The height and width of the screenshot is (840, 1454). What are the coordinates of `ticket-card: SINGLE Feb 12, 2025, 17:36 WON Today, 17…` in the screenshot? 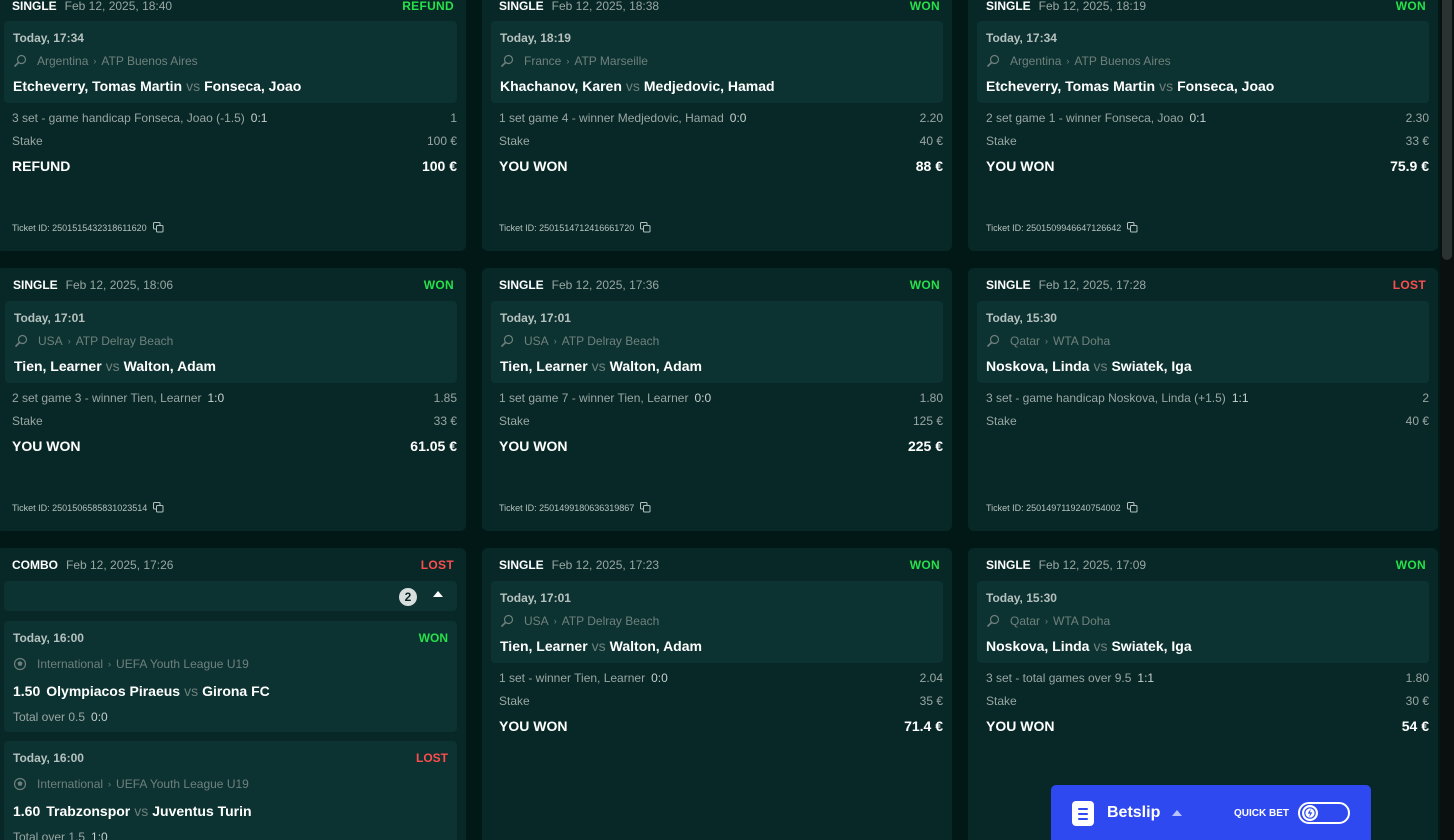 It's located at (717, 399).